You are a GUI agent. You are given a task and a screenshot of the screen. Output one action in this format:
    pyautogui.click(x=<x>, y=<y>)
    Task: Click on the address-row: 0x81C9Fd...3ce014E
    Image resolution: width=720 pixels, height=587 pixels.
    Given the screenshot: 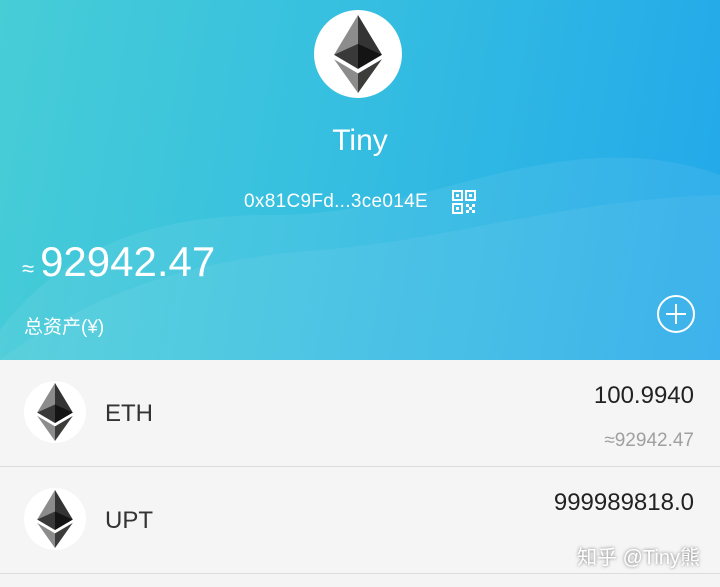 What is the action you would take?
    pyautogui.click(x=360, y=202)
    